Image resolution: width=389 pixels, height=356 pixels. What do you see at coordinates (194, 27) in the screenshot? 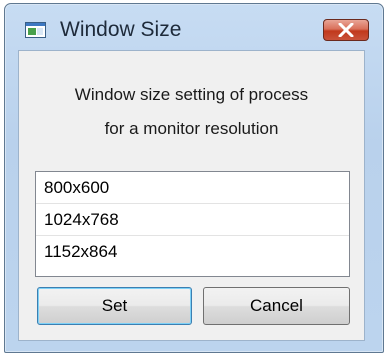
I see `title-bar: Window Size` at bounding box center [194, 27].